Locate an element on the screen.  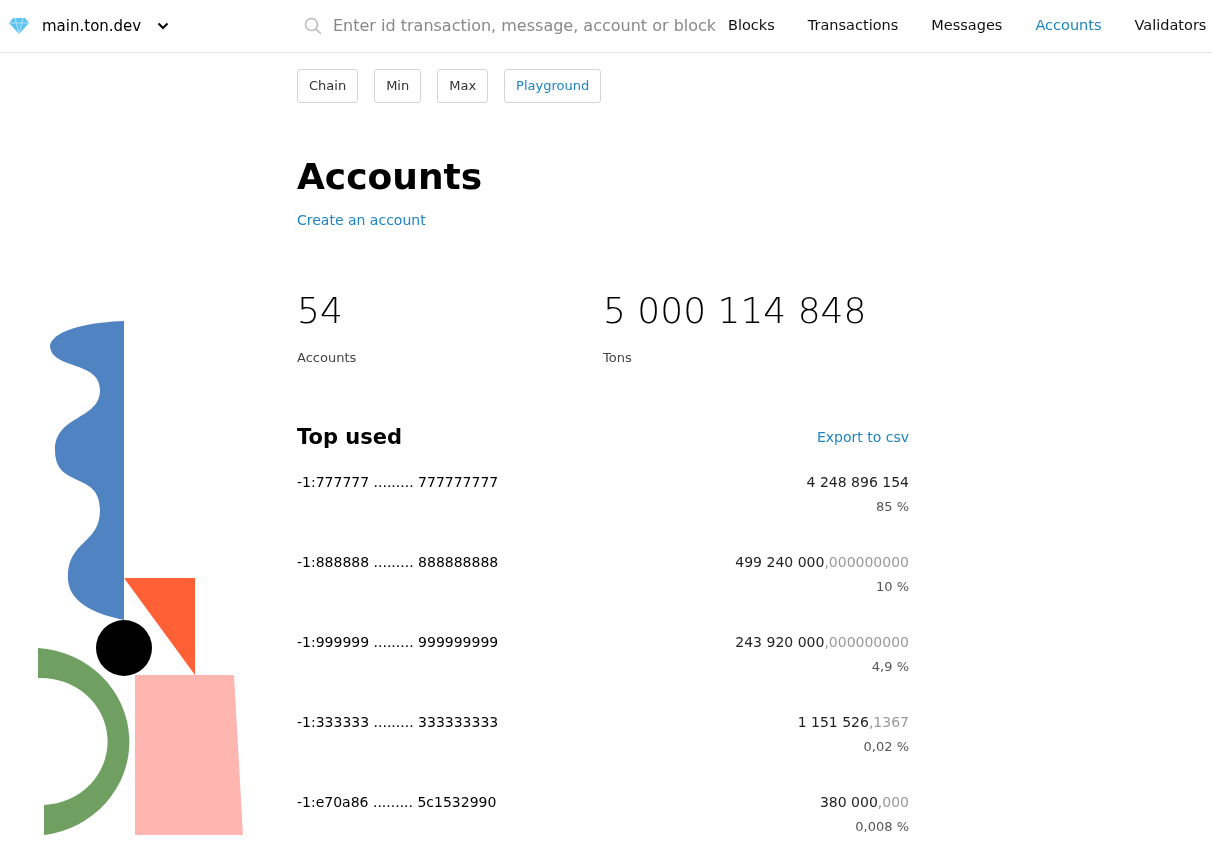
network-name: main.ton.dev is located at coordinates (92, 26).